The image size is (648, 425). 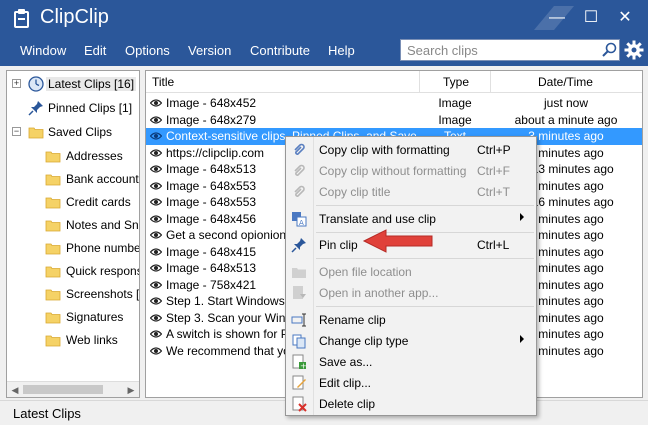 I want to click on red-arrow-icon, so click(x=397, y=241).